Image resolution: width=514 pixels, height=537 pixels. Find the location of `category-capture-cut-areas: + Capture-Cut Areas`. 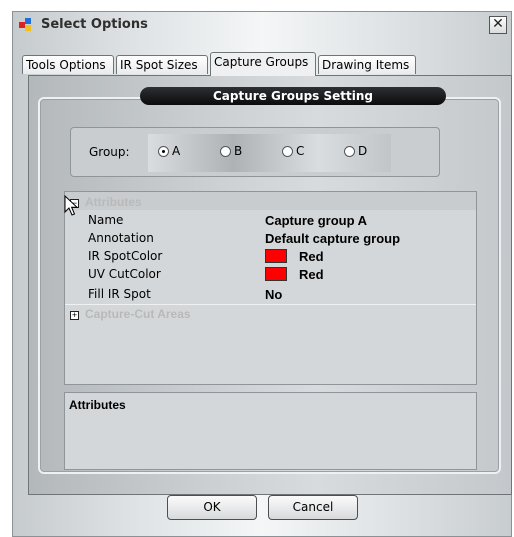

category-capture-cut-areas: + Capture-Cut Areas is located at coordinates (130, 314).